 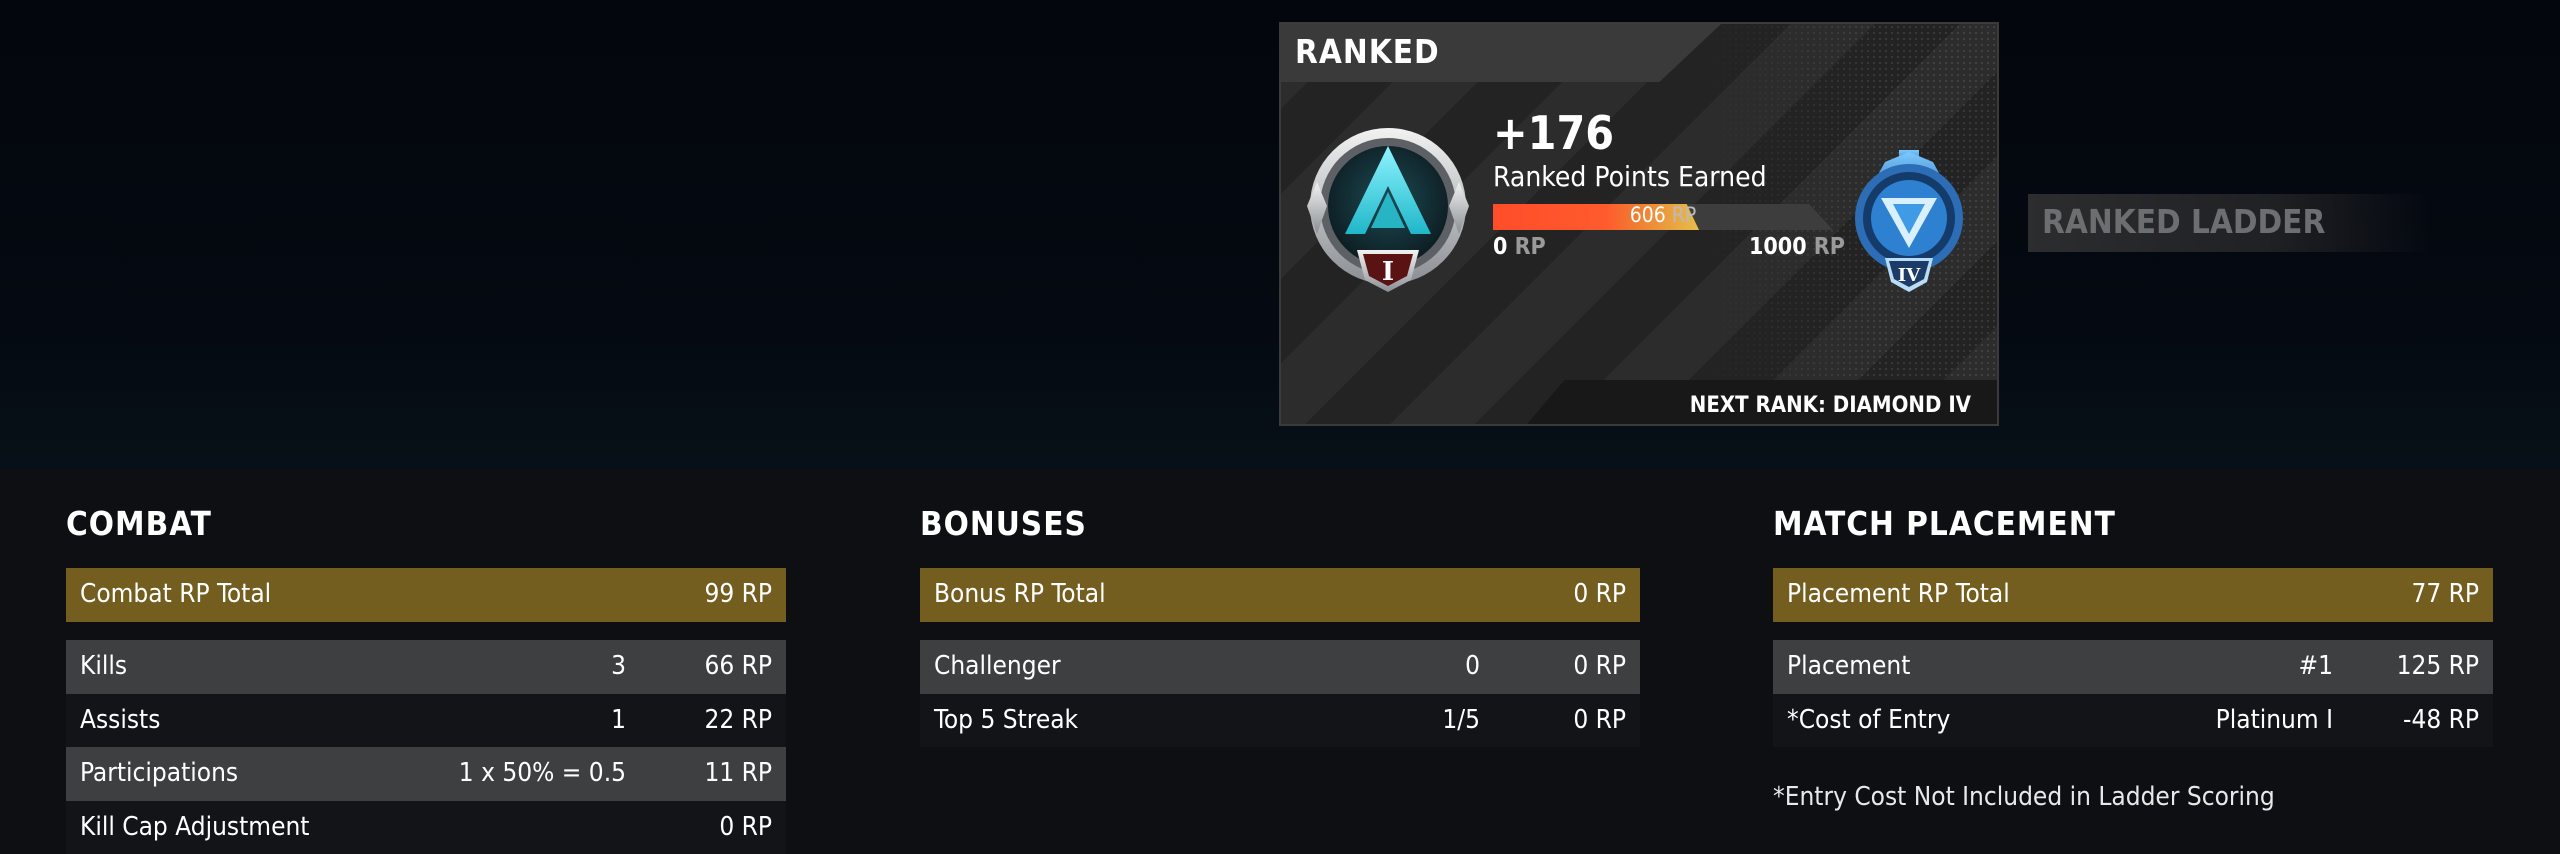 I want to click on bonuses-total-label: Bonus RP Total, so click(x=1020, y=594).